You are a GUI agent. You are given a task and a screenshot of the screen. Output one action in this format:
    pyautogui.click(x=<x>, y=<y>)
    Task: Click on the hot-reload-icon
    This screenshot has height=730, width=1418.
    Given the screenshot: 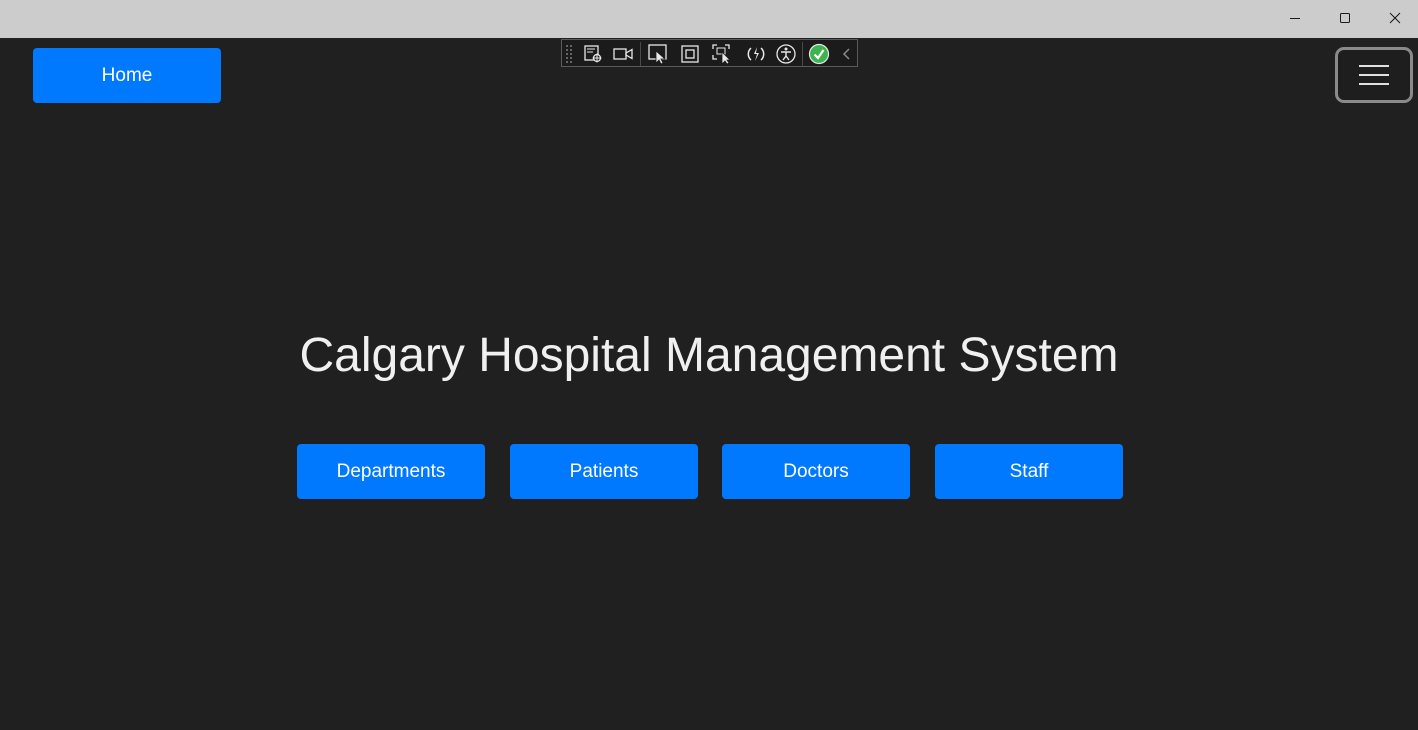 What is the action you would take?
    pyautogui.click(x=756, y=54)
    